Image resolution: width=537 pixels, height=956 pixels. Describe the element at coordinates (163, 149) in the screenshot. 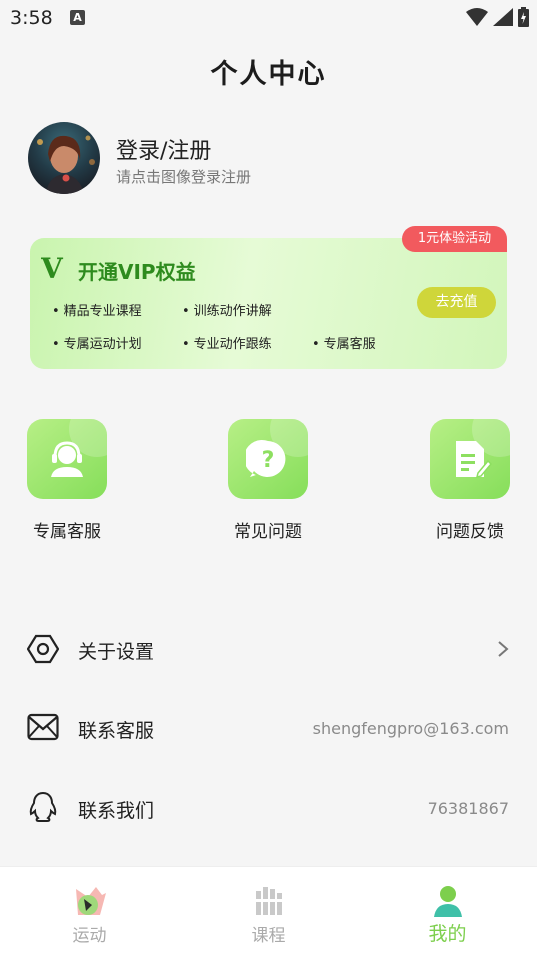

I see `login-register-link: 登录/注册` at that location.